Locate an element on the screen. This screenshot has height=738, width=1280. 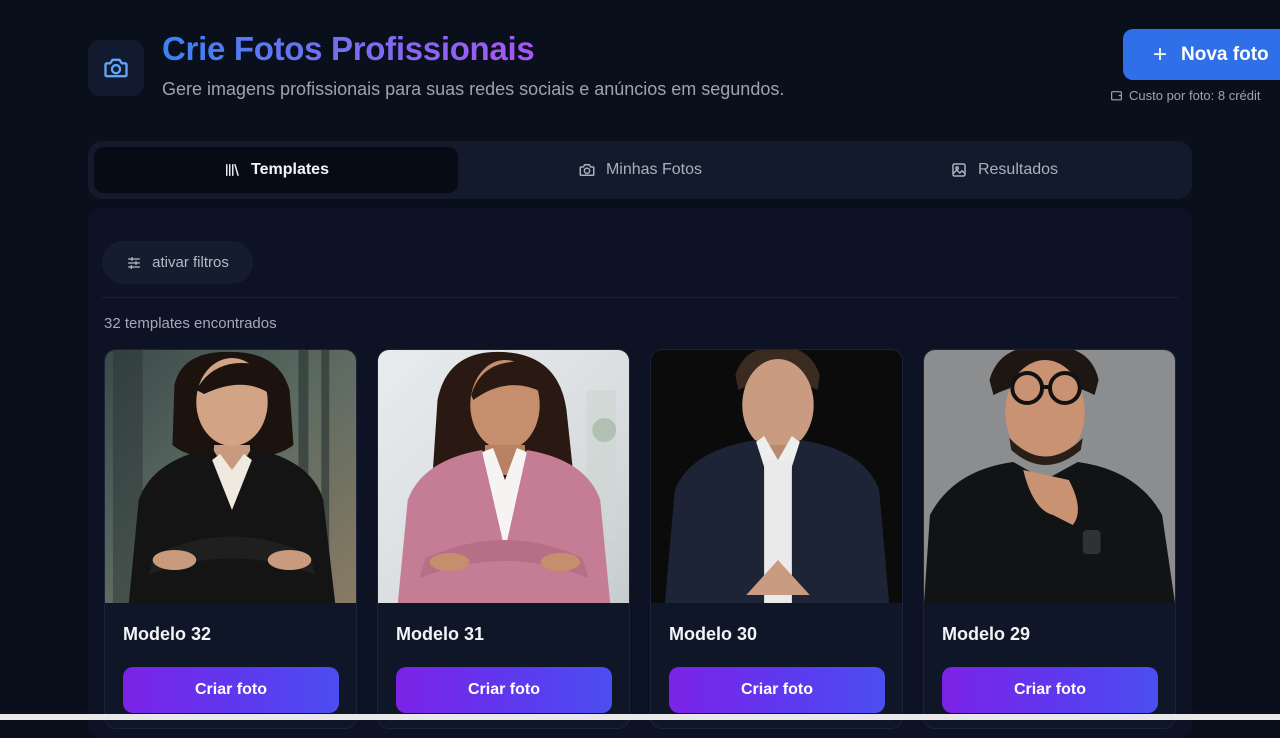
tab-templates-label: Templates is located at coordinates (290, 169).